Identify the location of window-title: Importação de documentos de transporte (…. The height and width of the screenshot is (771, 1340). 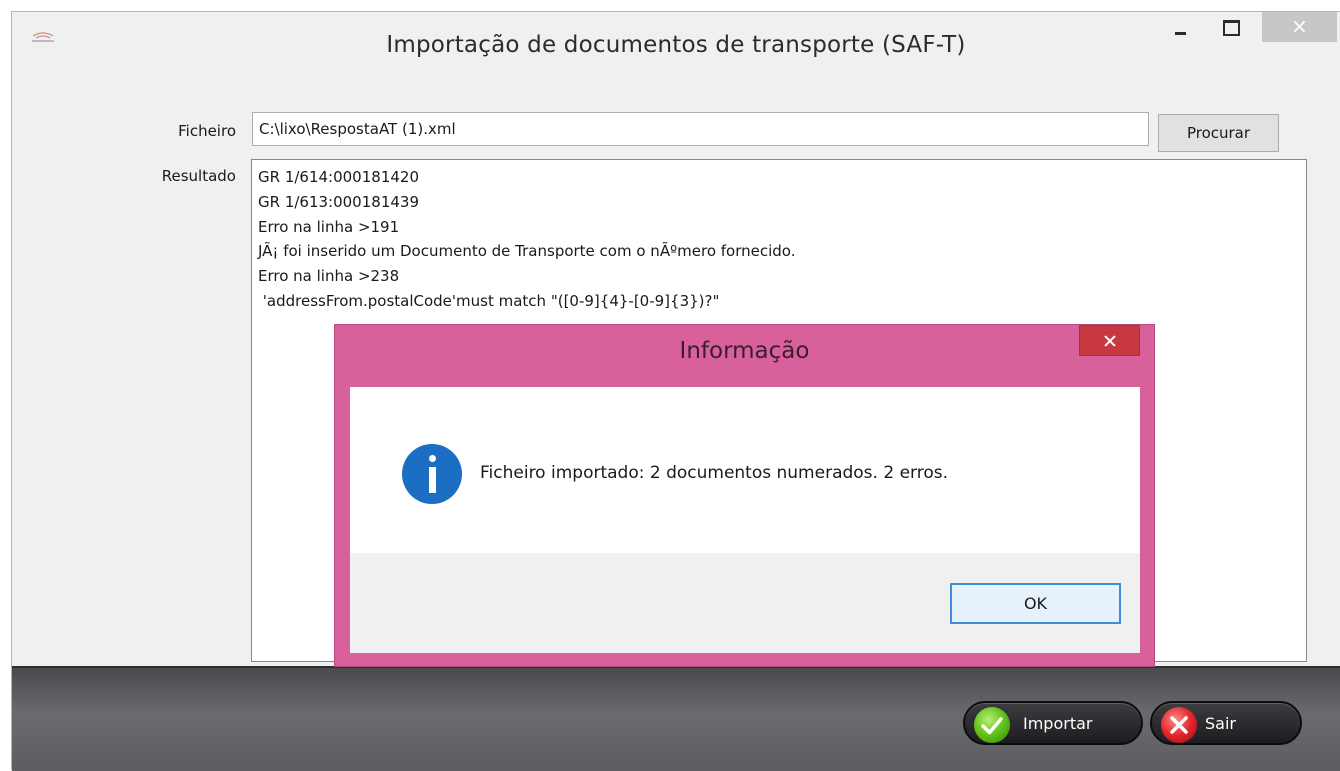
(676, 45).